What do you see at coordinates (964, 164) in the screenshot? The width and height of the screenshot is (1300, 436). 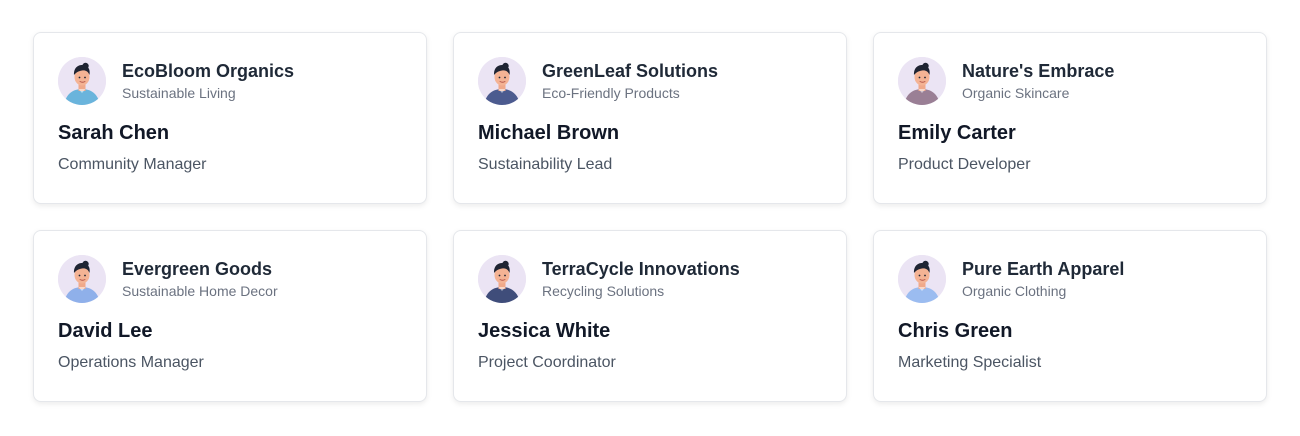 I see `person-role: Product Developer` at bounding box center [964, 164].